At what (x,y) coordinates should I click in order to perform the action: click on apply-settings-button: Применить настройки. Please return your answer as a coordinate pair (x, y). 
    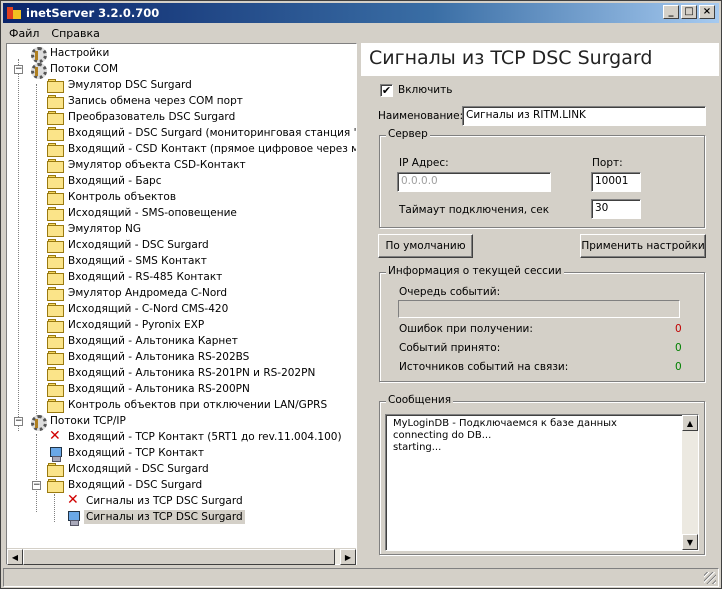
    Looking at the image, I should click on (643, 246).